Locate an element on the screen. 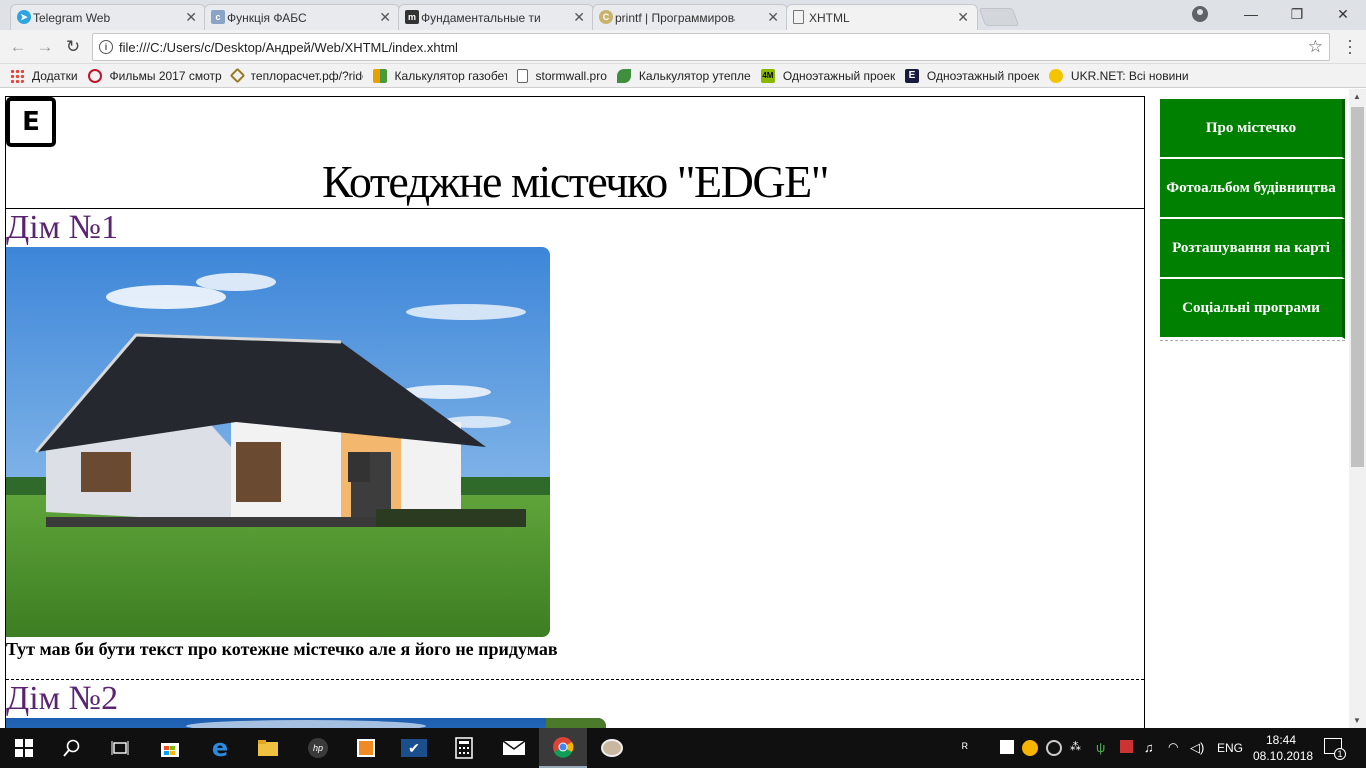 The height and width of the screenshot is (768, 1366). mail-icon is located at coordinates (514, 747).